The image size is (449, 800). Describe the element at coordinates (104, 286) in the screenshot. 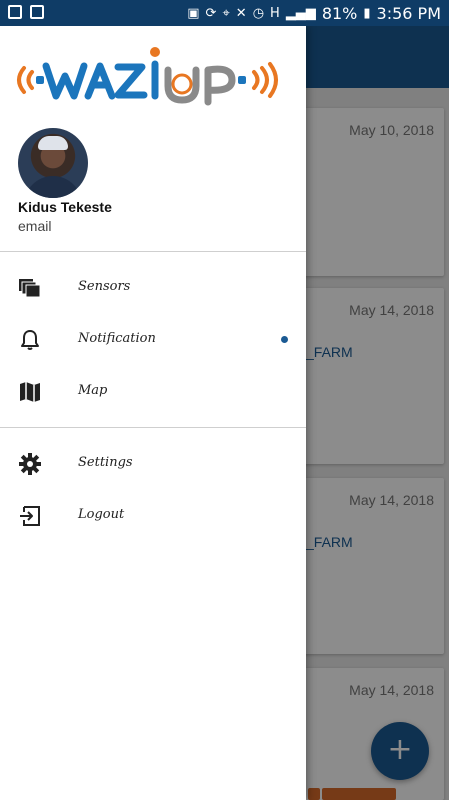

I see `menu-label: Sensors` at that location.